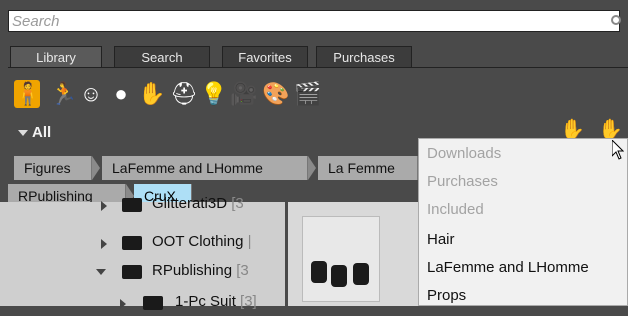  What do you see at coordinates (56, 57) in the screenshot?
I see `tab-library: Library` at bounding box center [56, 57].